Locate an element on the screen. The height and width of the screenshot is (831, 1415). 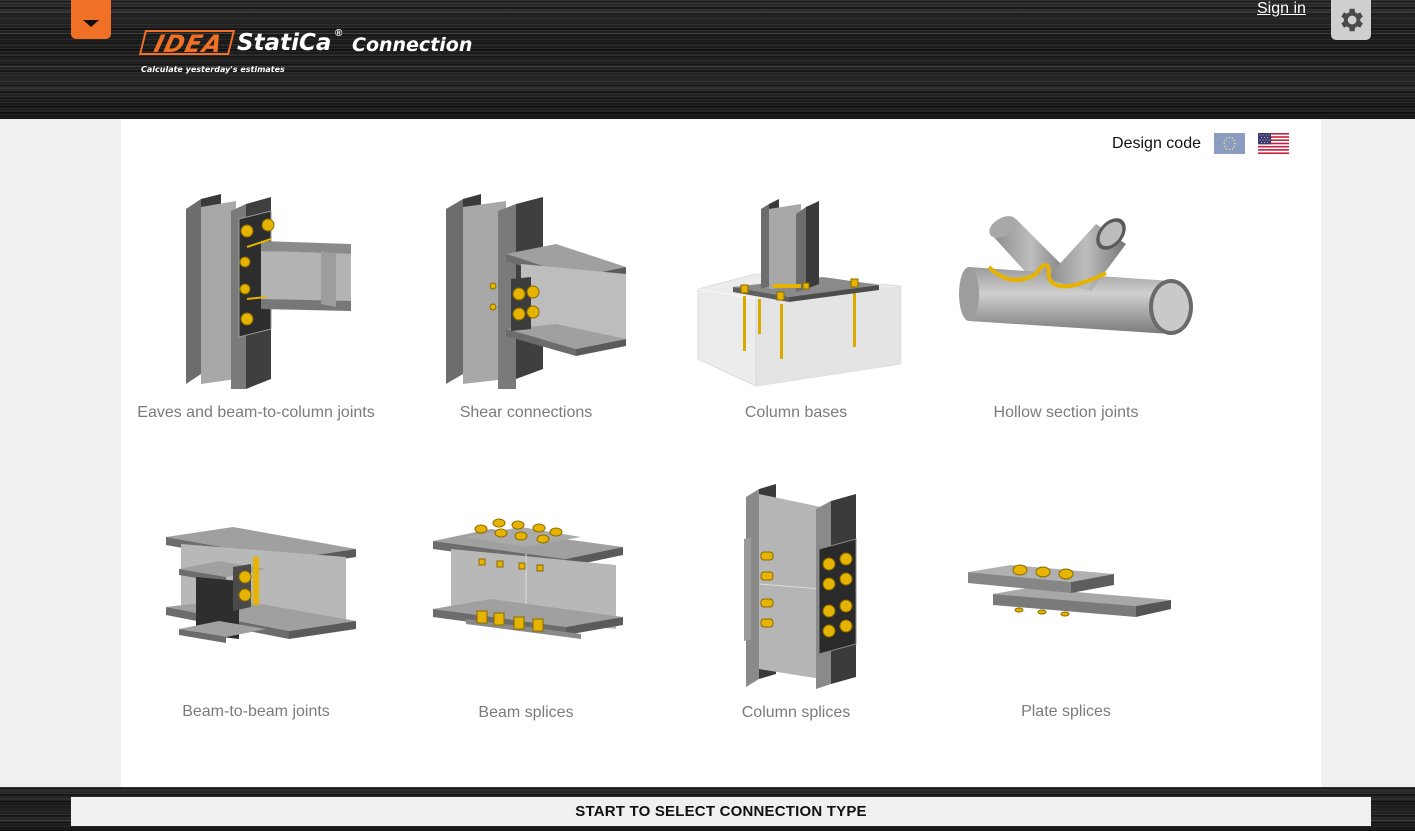
footer-bar: START TO SELECT CONNECTION TYPE is located at coordinates (707, 809).